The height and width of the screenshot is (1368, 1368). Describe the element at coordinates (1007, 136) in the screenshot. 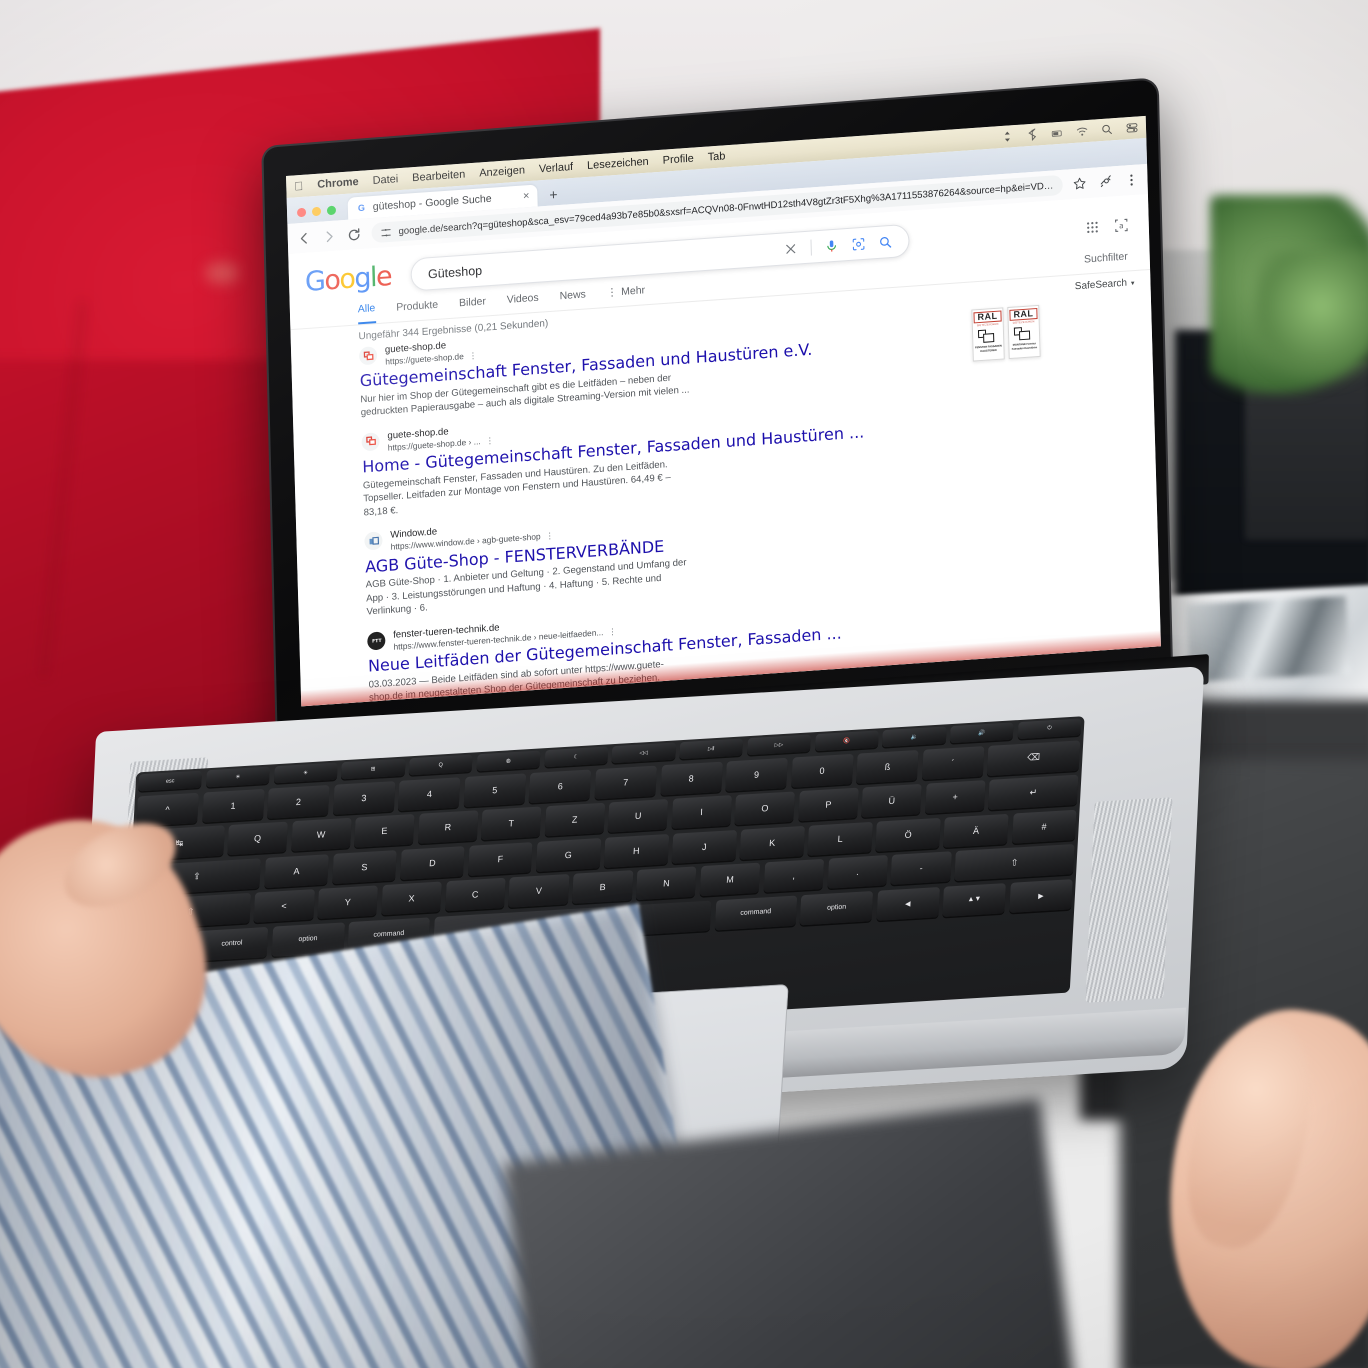

I see `sort-icon` at that location.